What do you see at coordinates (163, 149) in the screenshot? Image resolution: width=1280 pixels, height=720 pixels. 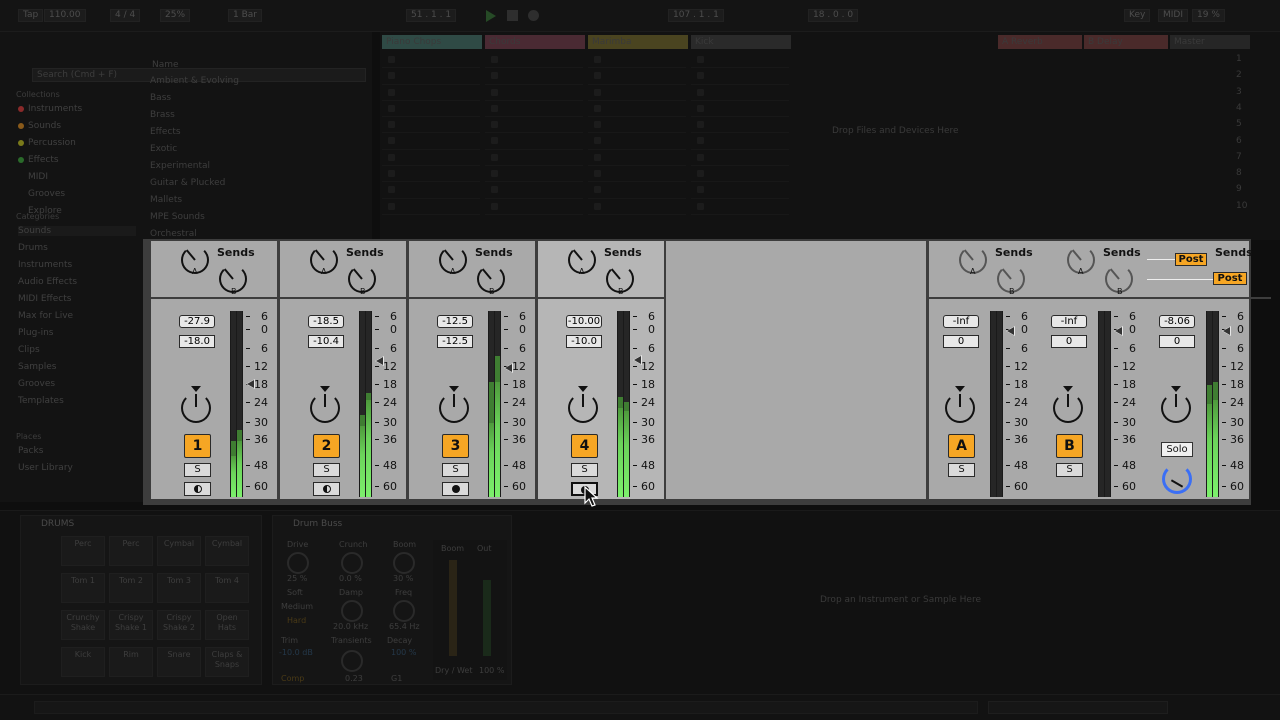 I see `browser-list-item: Exotic` at bounding box center [163, 149].